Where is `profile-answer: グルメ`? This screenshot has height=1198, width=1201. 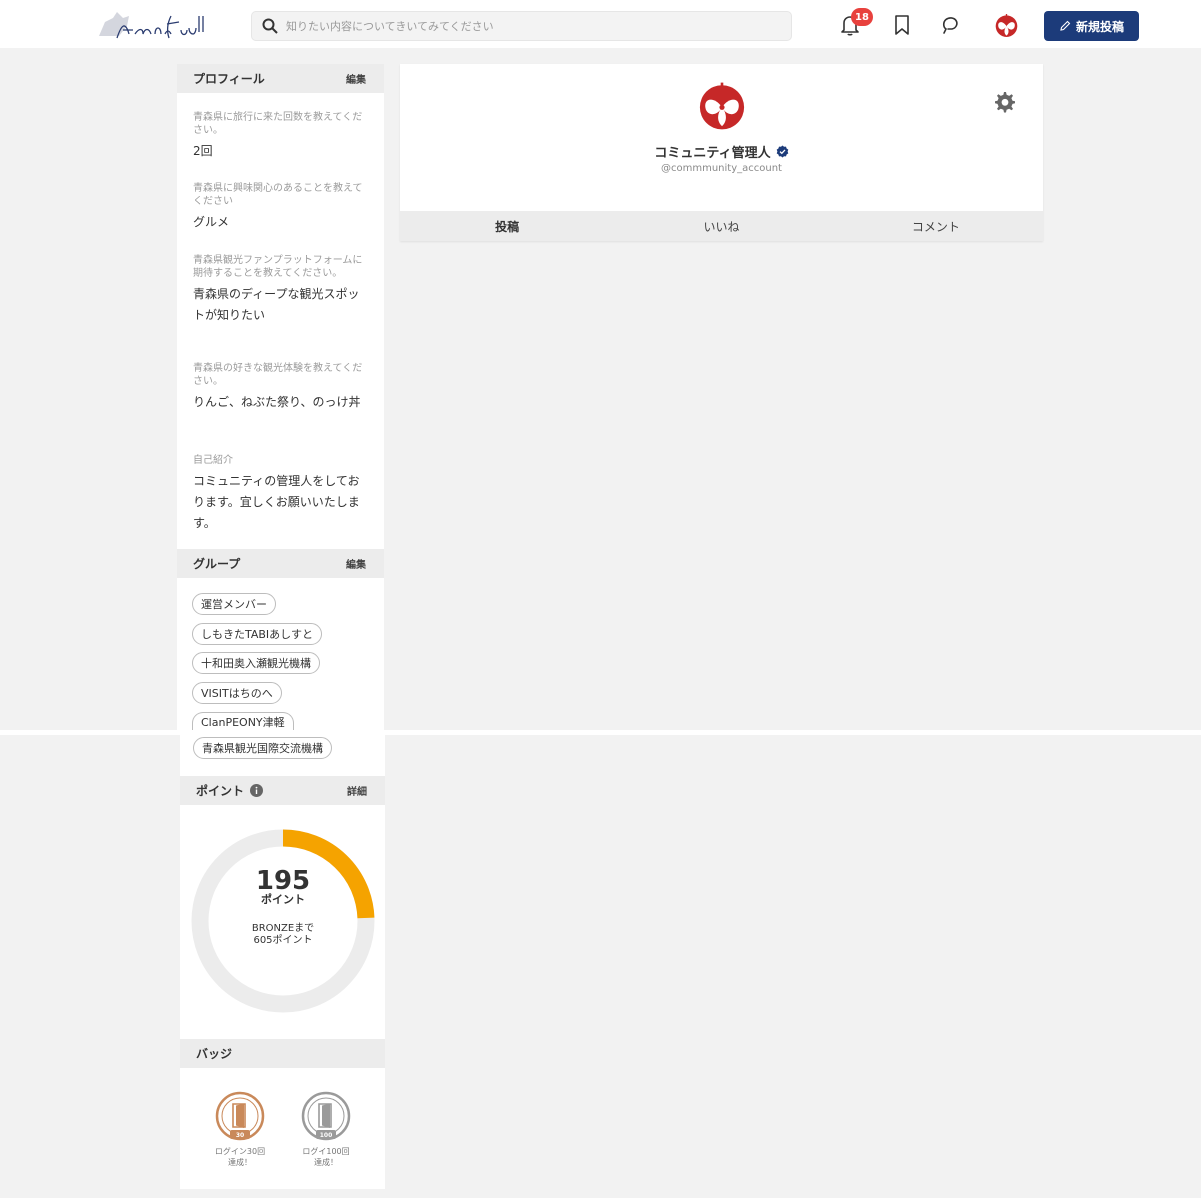 profile-answer: グルメ is located at coordinates (211, 222).